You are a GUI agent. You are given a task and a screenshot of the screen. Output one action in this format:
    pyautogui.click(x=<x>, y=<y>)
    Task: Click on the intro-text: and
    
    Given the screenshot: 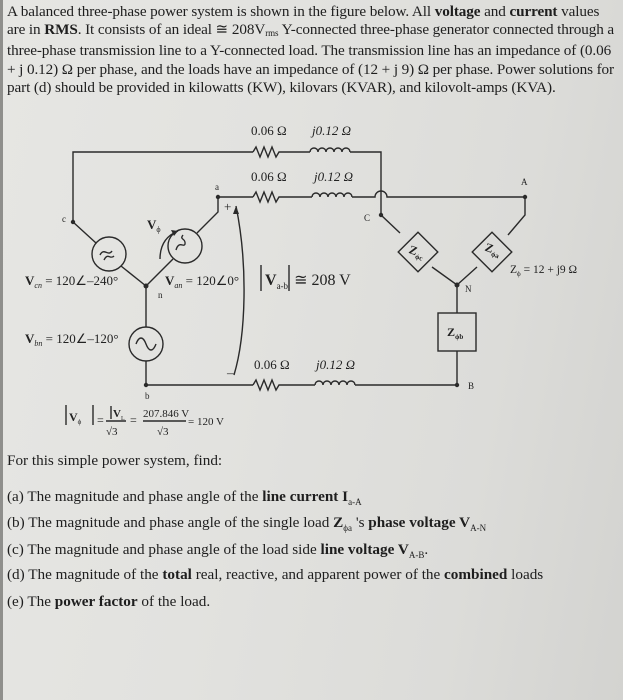 What is the action you would take?
    pyautogui.click(x=495, y=11)
    